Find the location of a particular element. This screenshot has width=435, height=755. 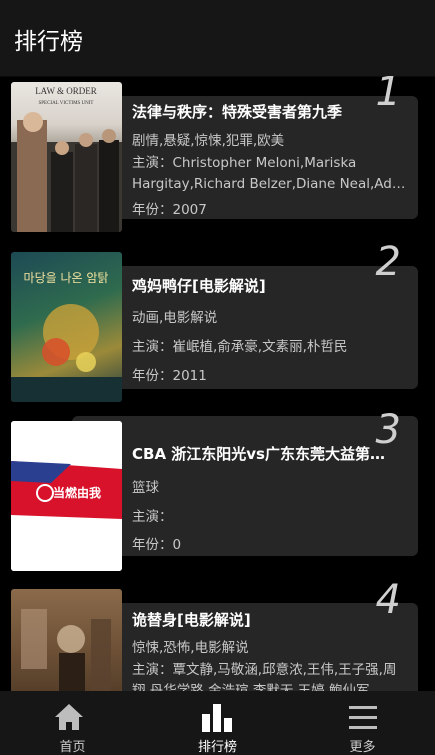

tab-ranking: 排行榜 is located at coordinates (217, 723).